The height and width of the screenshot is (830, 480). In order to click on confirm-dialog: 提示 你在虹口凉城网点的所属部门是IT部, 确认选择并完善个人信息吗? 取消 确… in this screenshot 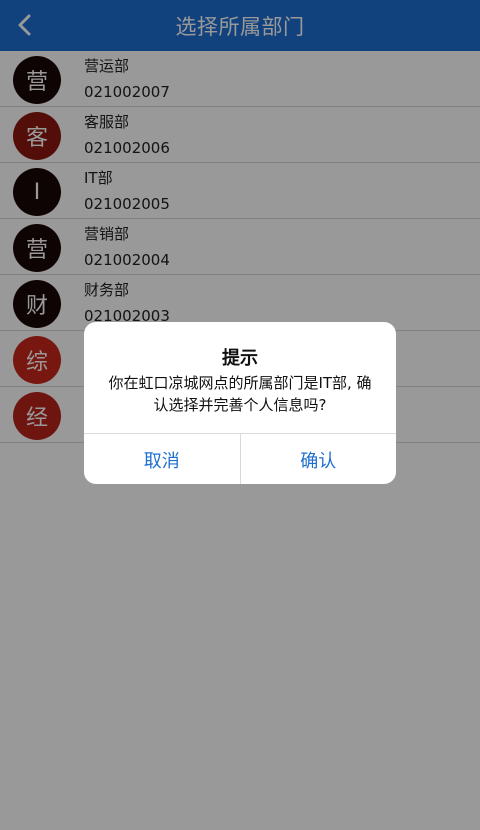, I will do `click(240, 403)`.